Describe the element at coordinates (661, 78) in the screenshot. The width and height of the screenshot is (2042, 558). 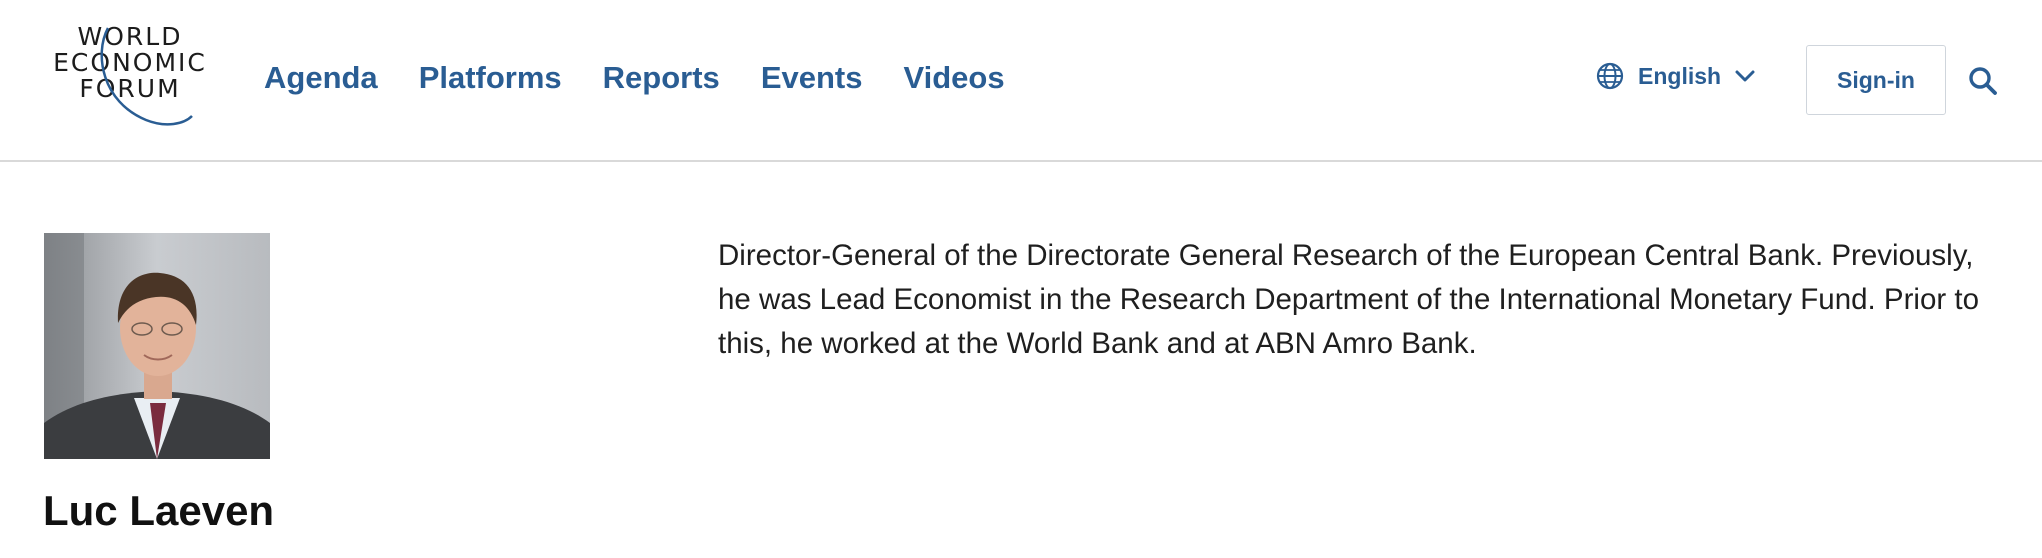
I see `nav-reports: Reports` at that location.